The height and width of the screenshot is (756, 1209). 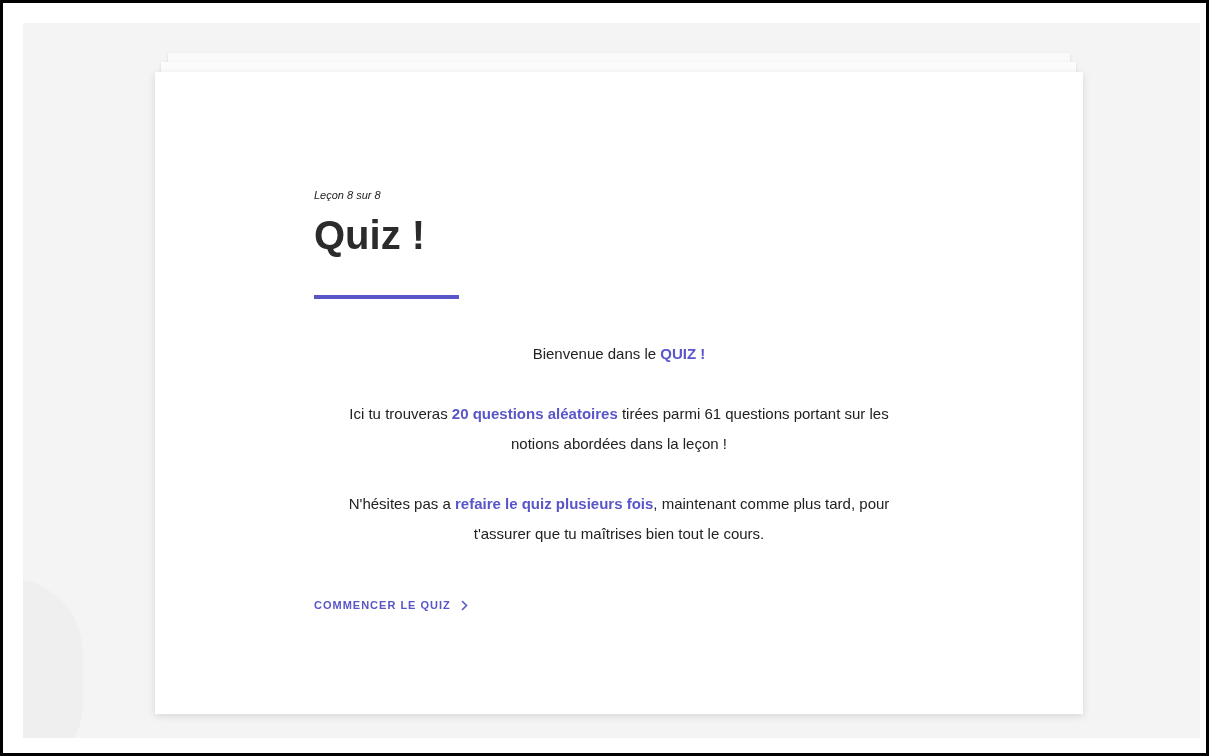 What do you see at coordinates (619, 519) in the screenshot?
I see `intro-paragraph: N'hésites pas a refaire le quiz plusieurs fois, maintenant comme plus tard, pour t'assurer que tu maîtrises bien tout le cours.` at bounding box center [619, 519].